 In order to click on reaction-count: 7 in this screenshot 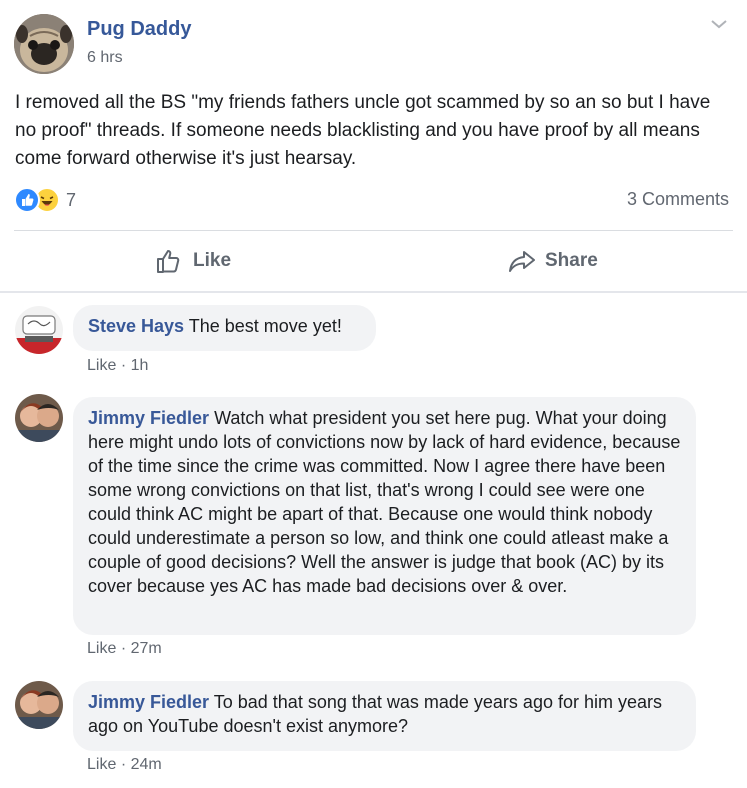, I will do `click(71, 199)`.